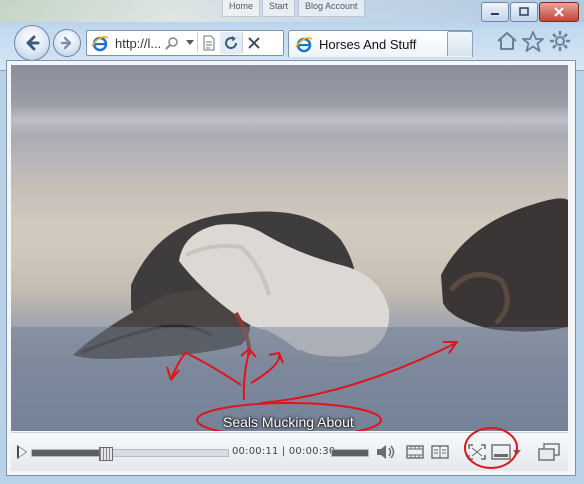 This screenshot has width=584, height=484. Describe the element at coordinates (460, 43) in the screenshot. I see `new-tab-button` at that location.